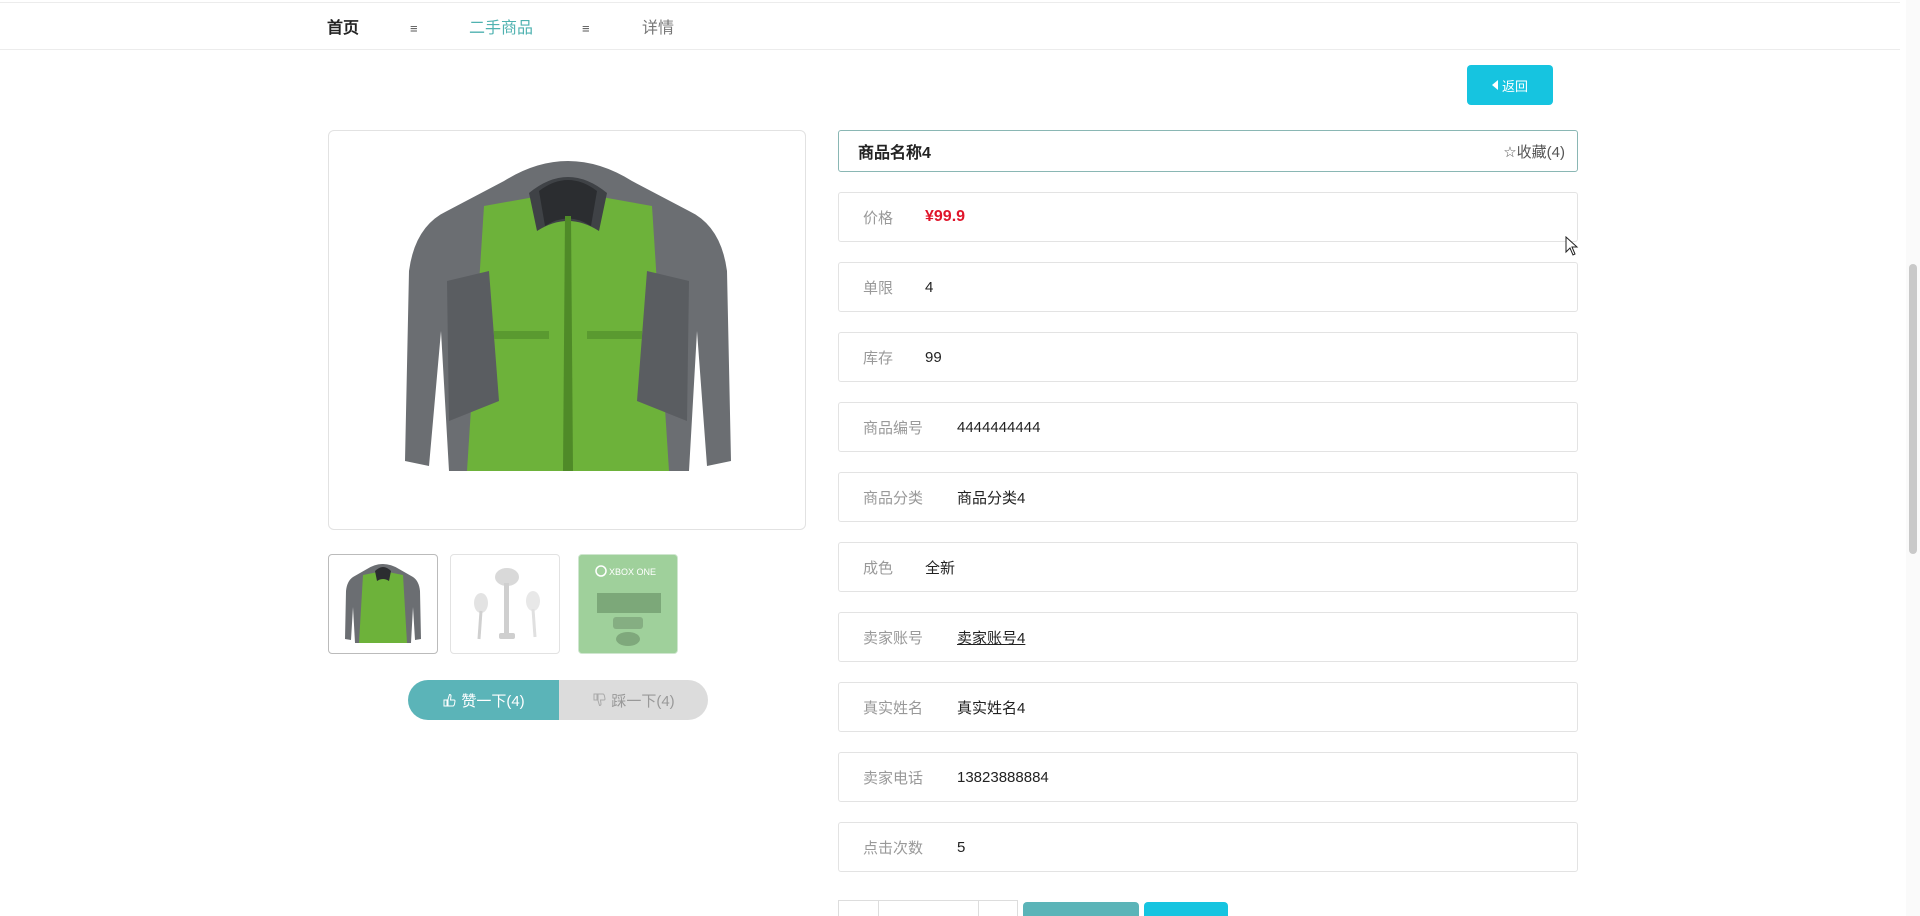 This screenshot has height=916, width=1920. Describe the element at coordinates (449, 700) in the screenshot. I see `thumbs-up-icon` at that location.